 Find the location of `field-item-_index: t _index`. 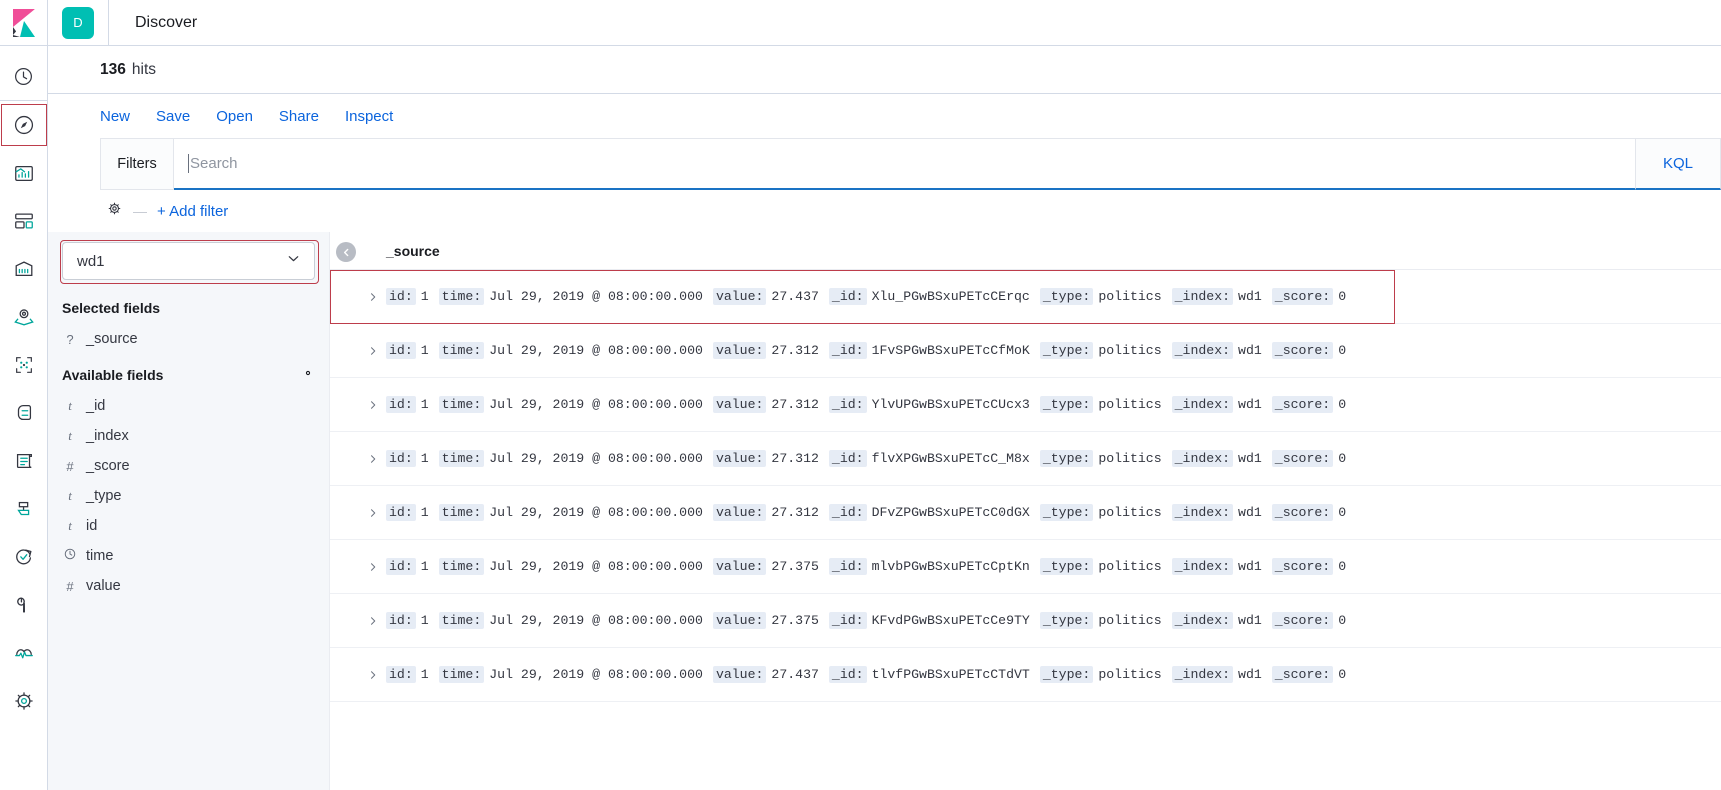

field-item-_index: t _index is located at coordinates (188, 436).